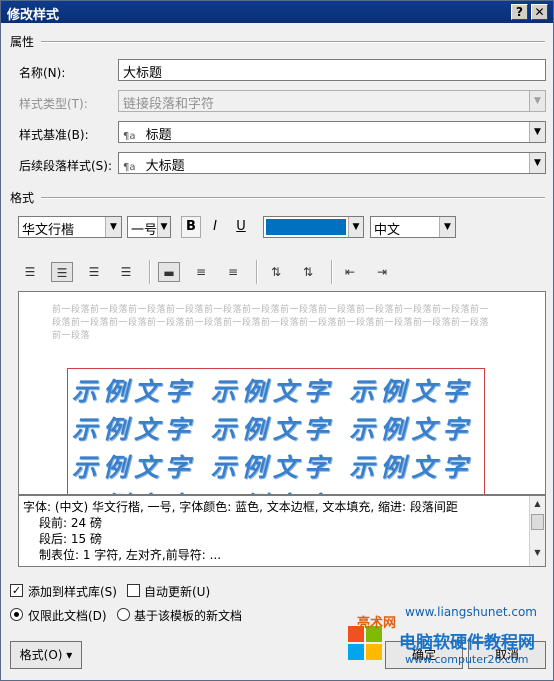 The image size is (554, 681). I want to click on format-section-label: 格式, so click(22, 198).